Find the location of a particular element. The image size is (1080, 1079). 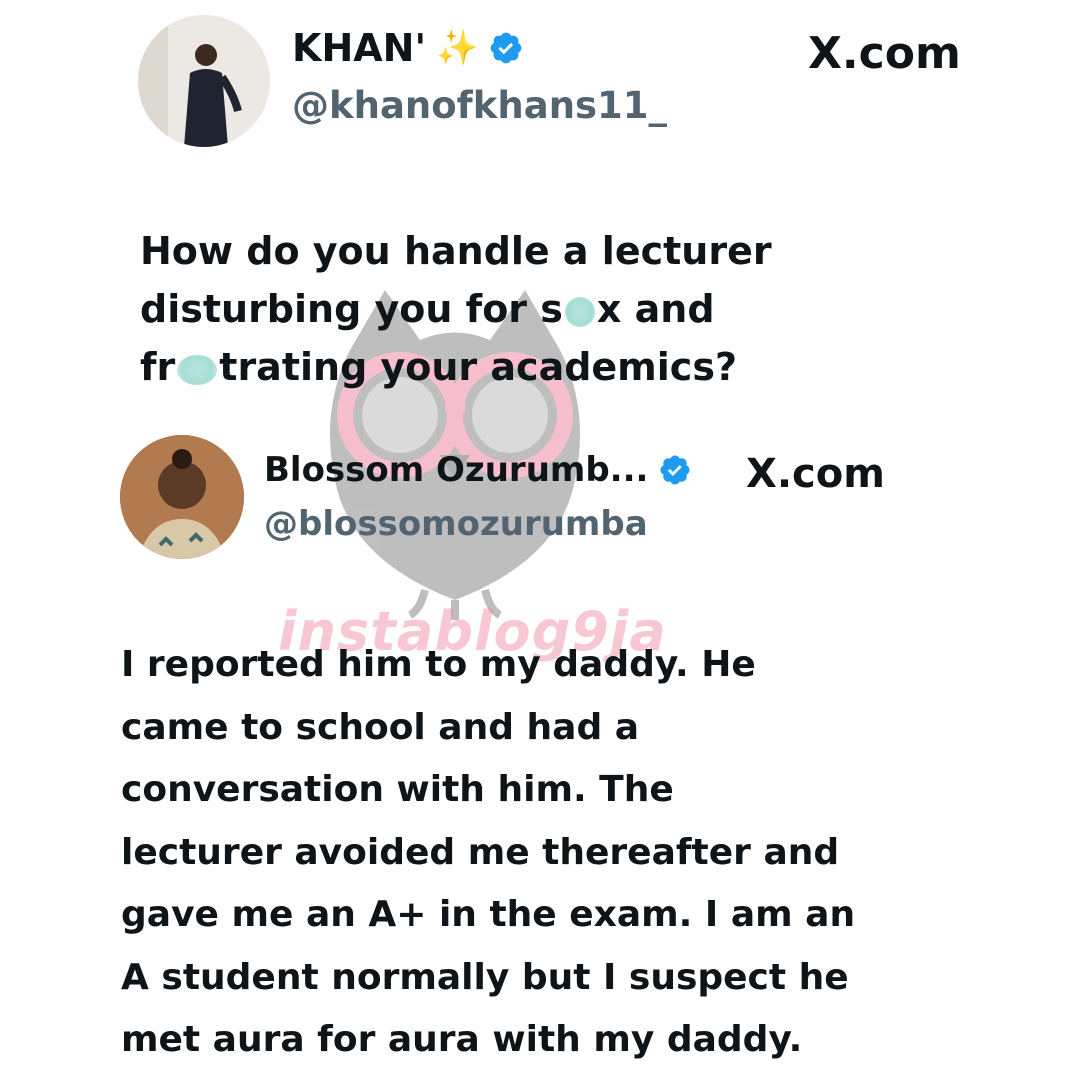

avatar-khan is located at coordinates (204, 81).